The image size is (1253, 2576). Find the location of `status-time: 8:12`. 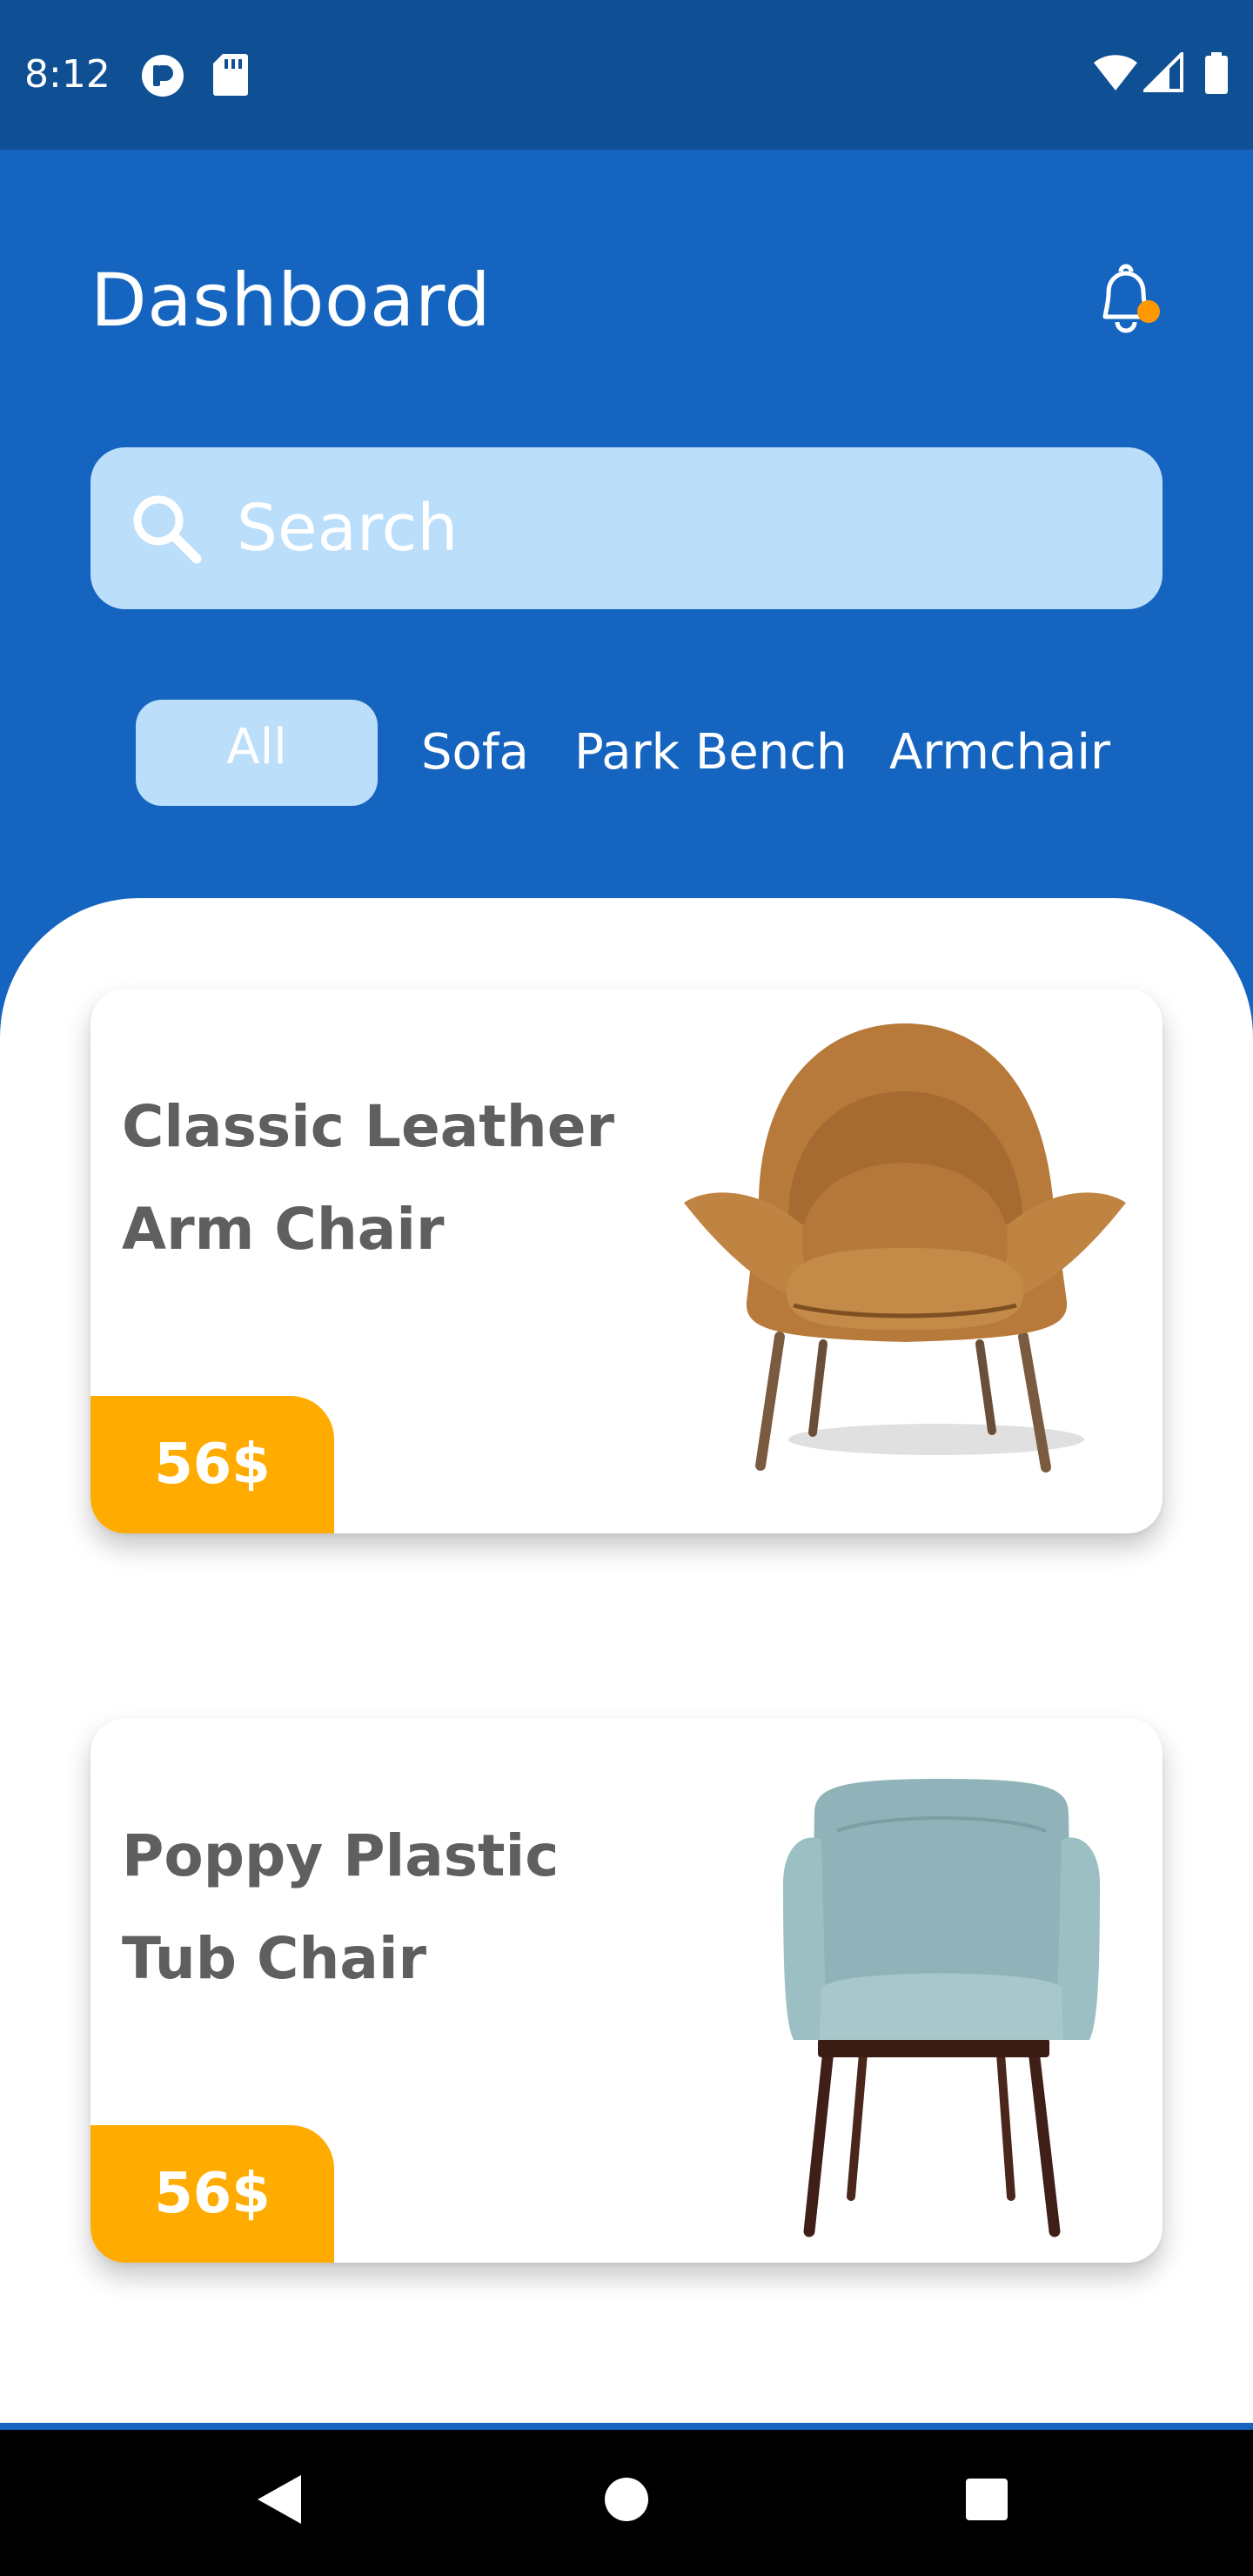

status-time: 8:12 is located at coordinates (67, 74).